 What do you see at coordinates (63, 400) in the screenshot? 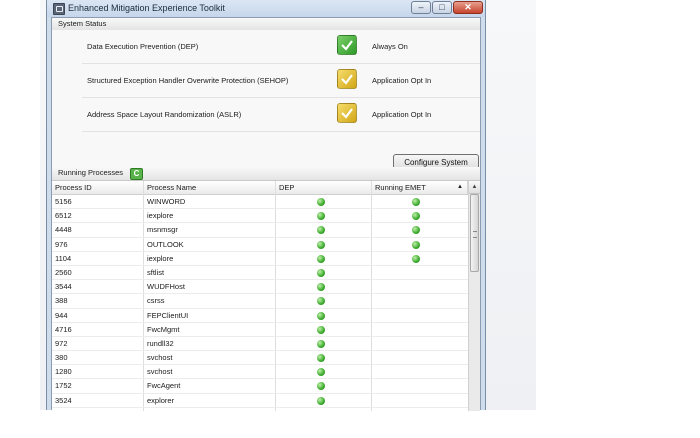
I see `cell-process-id: 3524` at bounding box center [63, 400].